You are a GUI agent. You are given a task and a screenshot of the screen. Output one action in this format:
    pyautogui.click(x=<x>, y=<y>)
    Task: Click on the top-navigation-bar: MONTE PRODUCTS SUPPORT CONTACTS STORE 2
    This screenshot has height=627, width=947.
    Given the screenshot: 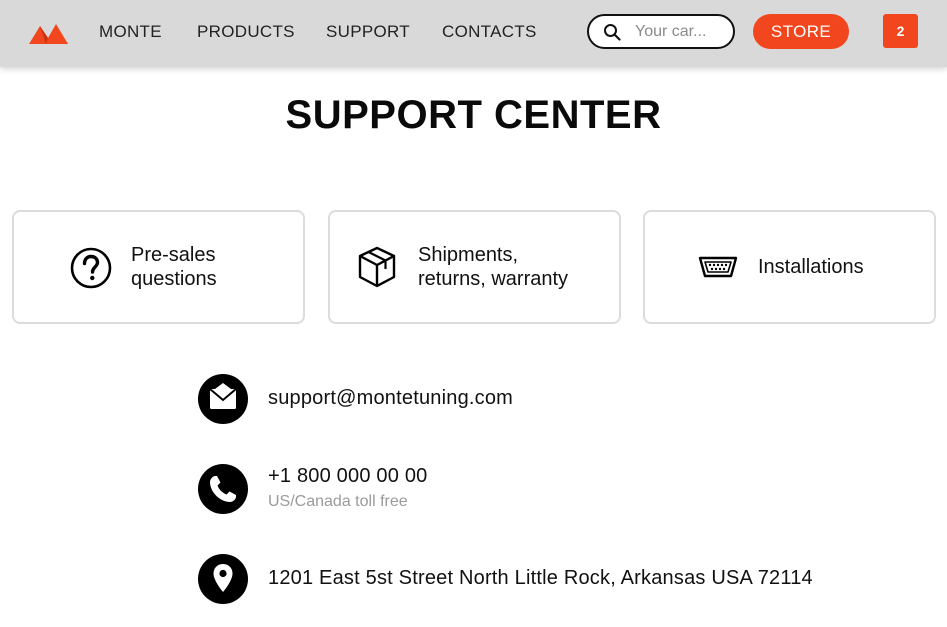 What is the action you would take?
    pyautogui.click(x=473, y=33)
    